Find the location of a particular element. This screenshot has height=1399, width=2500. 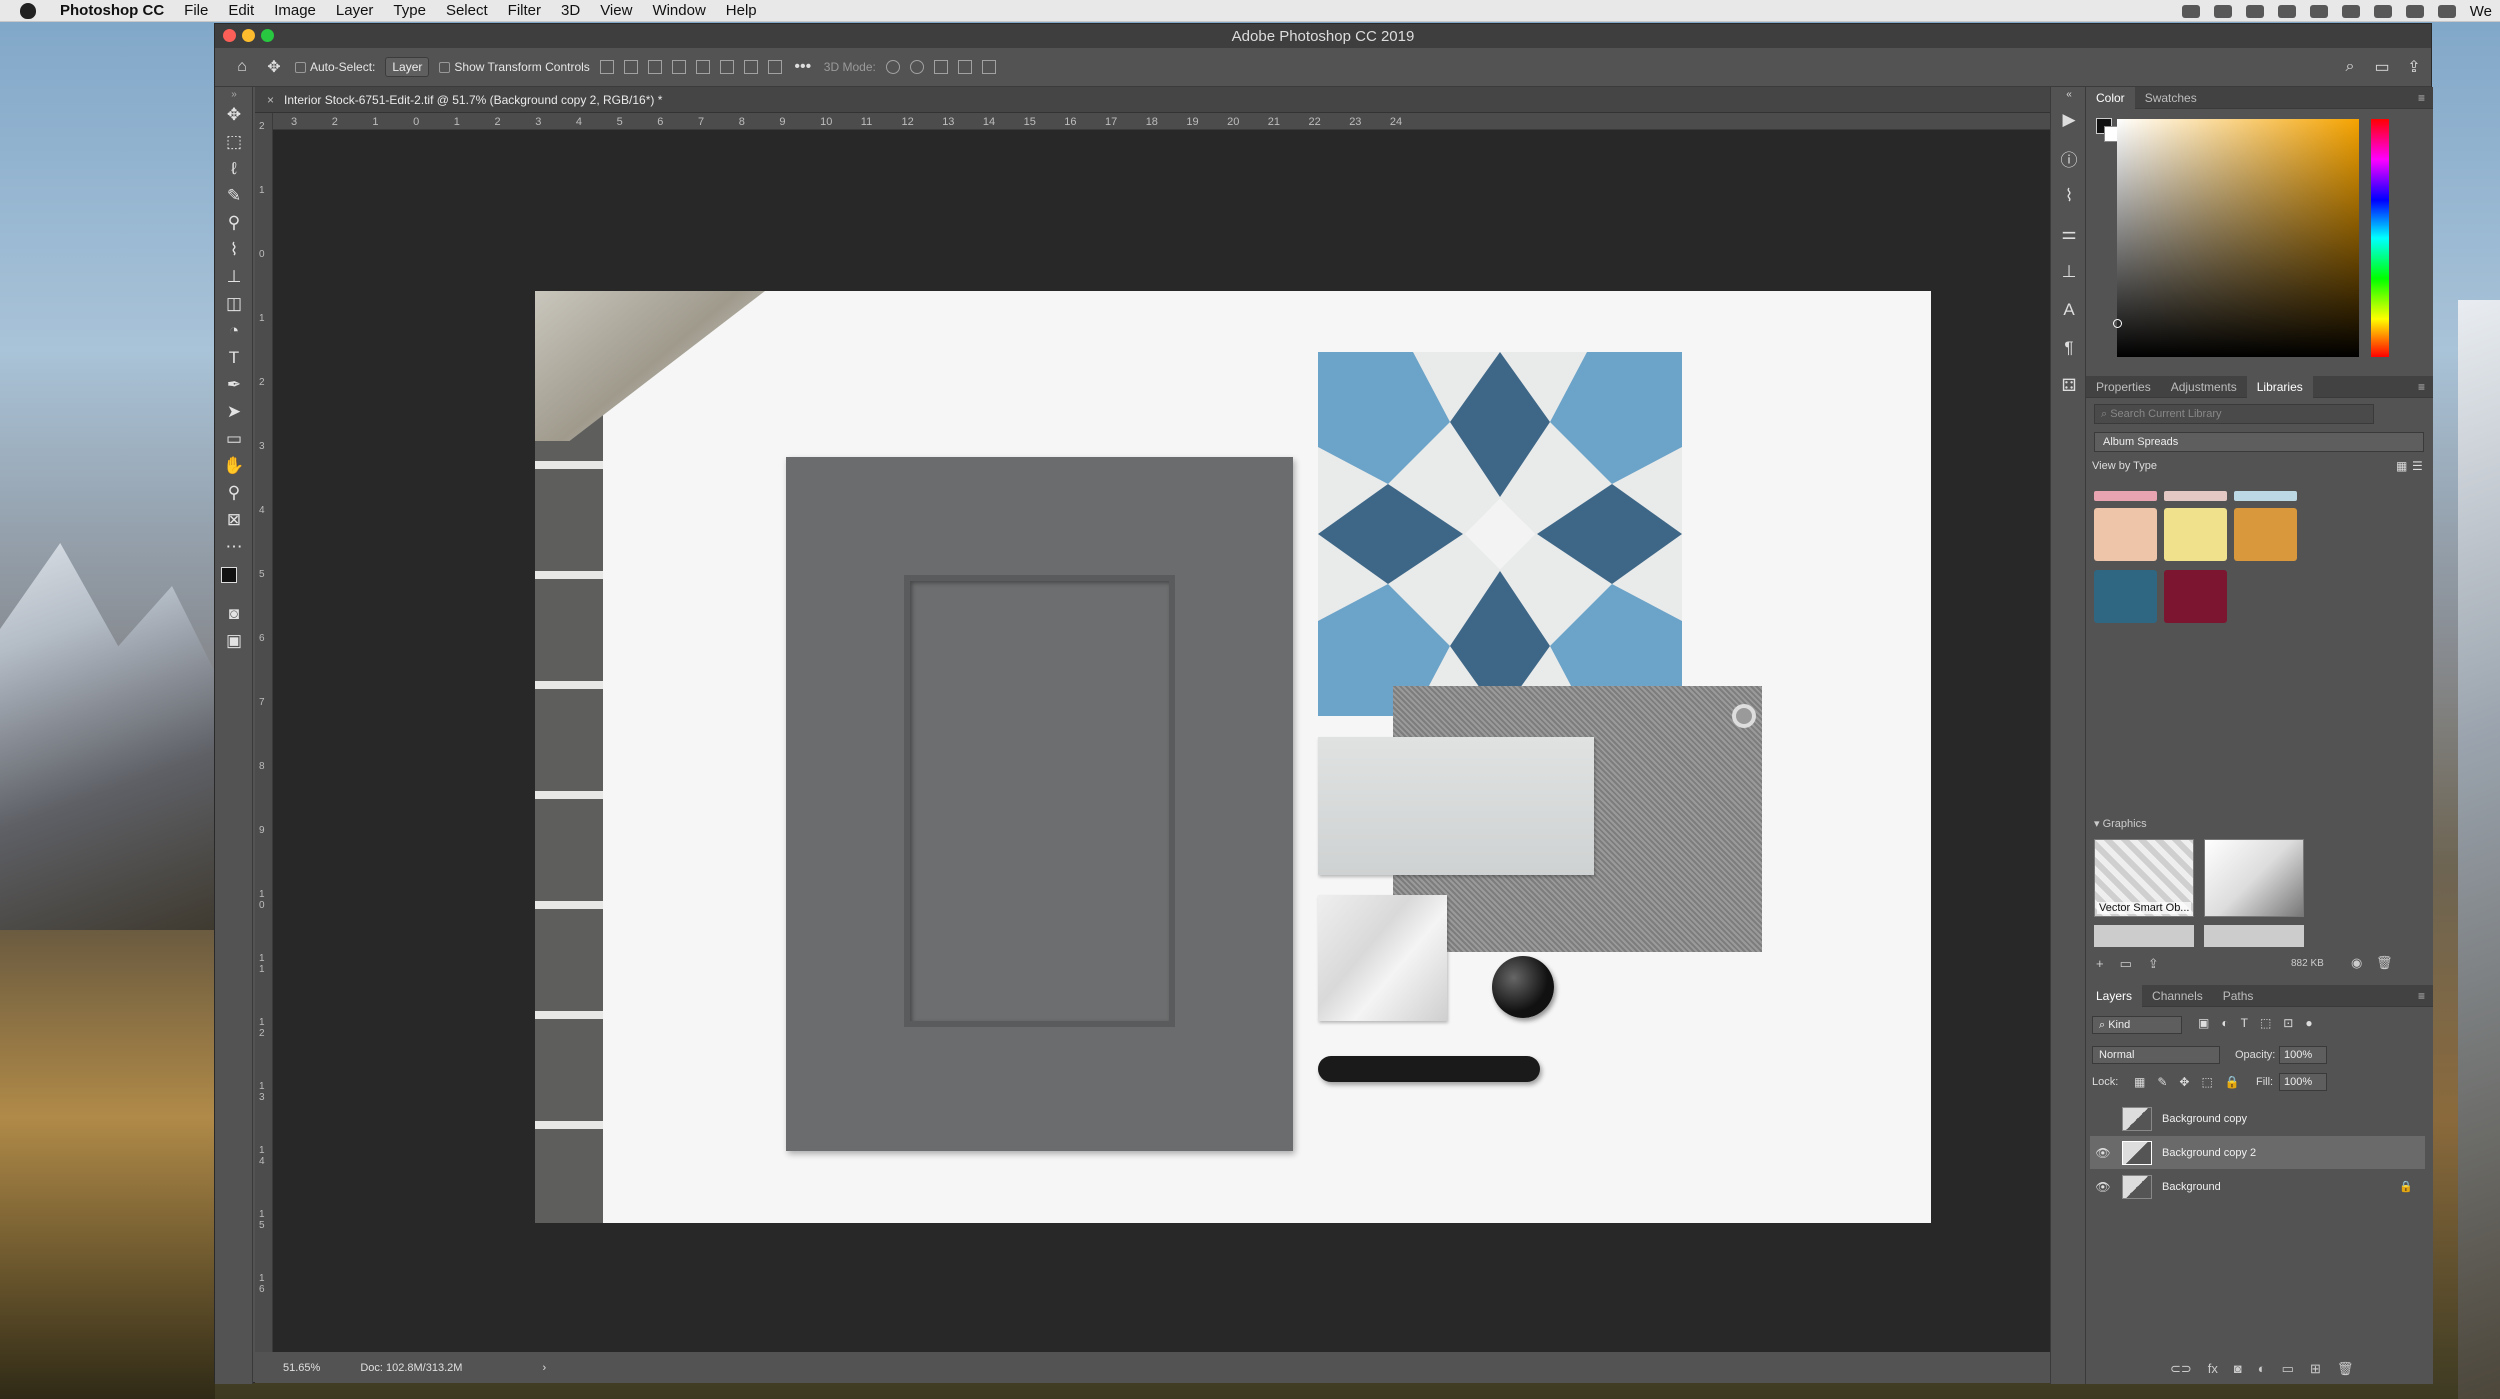

paragraph-icon: ¶ is located at coordinates (2069, 348).